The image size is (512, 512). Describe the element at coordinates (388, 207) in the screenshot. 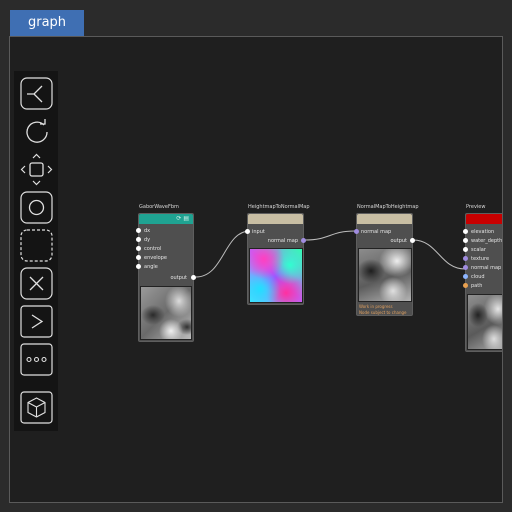

I see `node-title: NormalMapToHeightmap` at that location.